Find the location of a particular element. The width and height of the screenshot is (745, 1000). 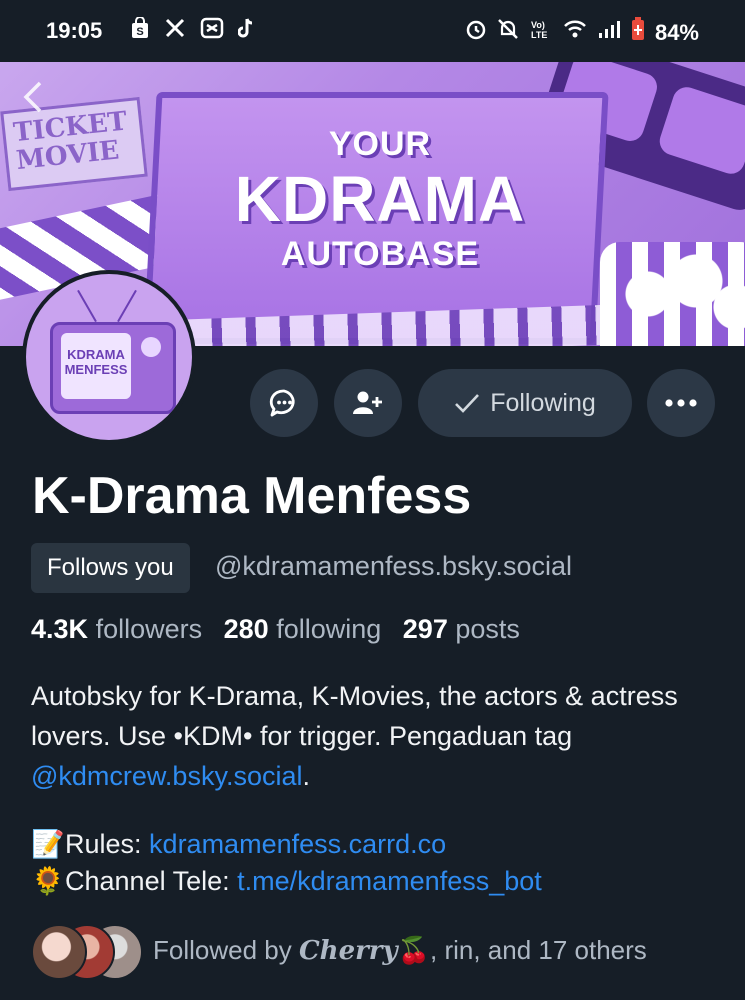

profile-stats: 4.3K followers 280 following 297 posts is located at coordinates (275, 629).